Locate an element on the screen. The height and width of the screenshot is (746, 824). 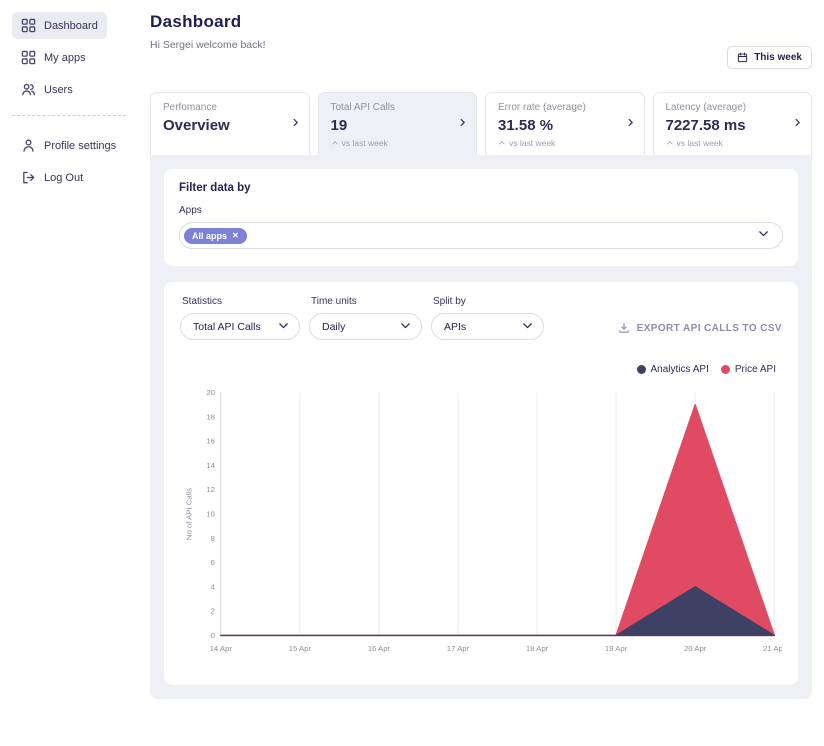
sidebar-item-label: Profile settings is located at coordinates (80, 145).